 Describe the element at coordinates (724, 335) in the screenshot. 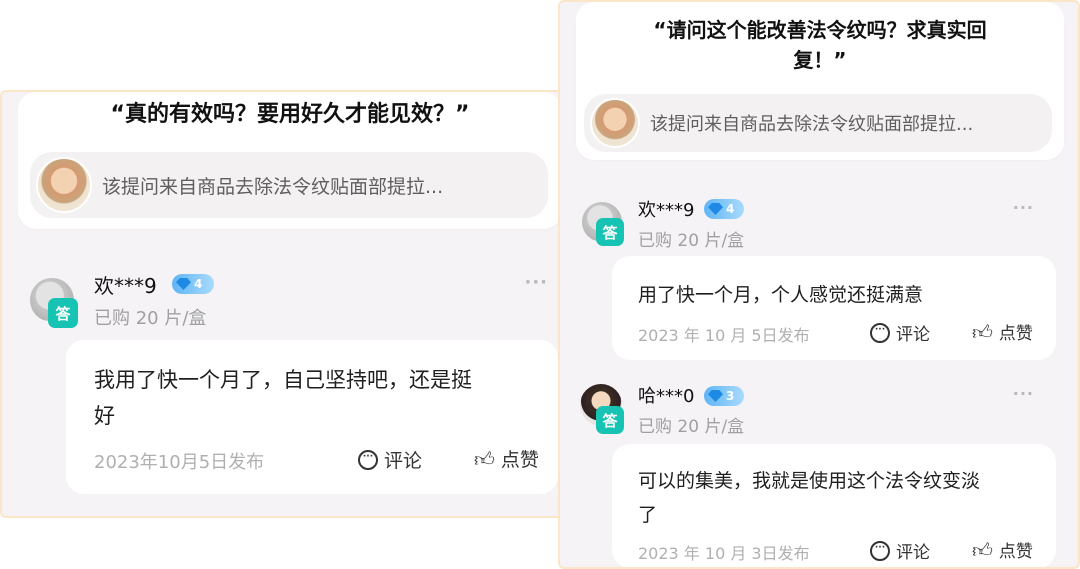

I see `post-date: 2023 年 10 月 5日发布` at that location.